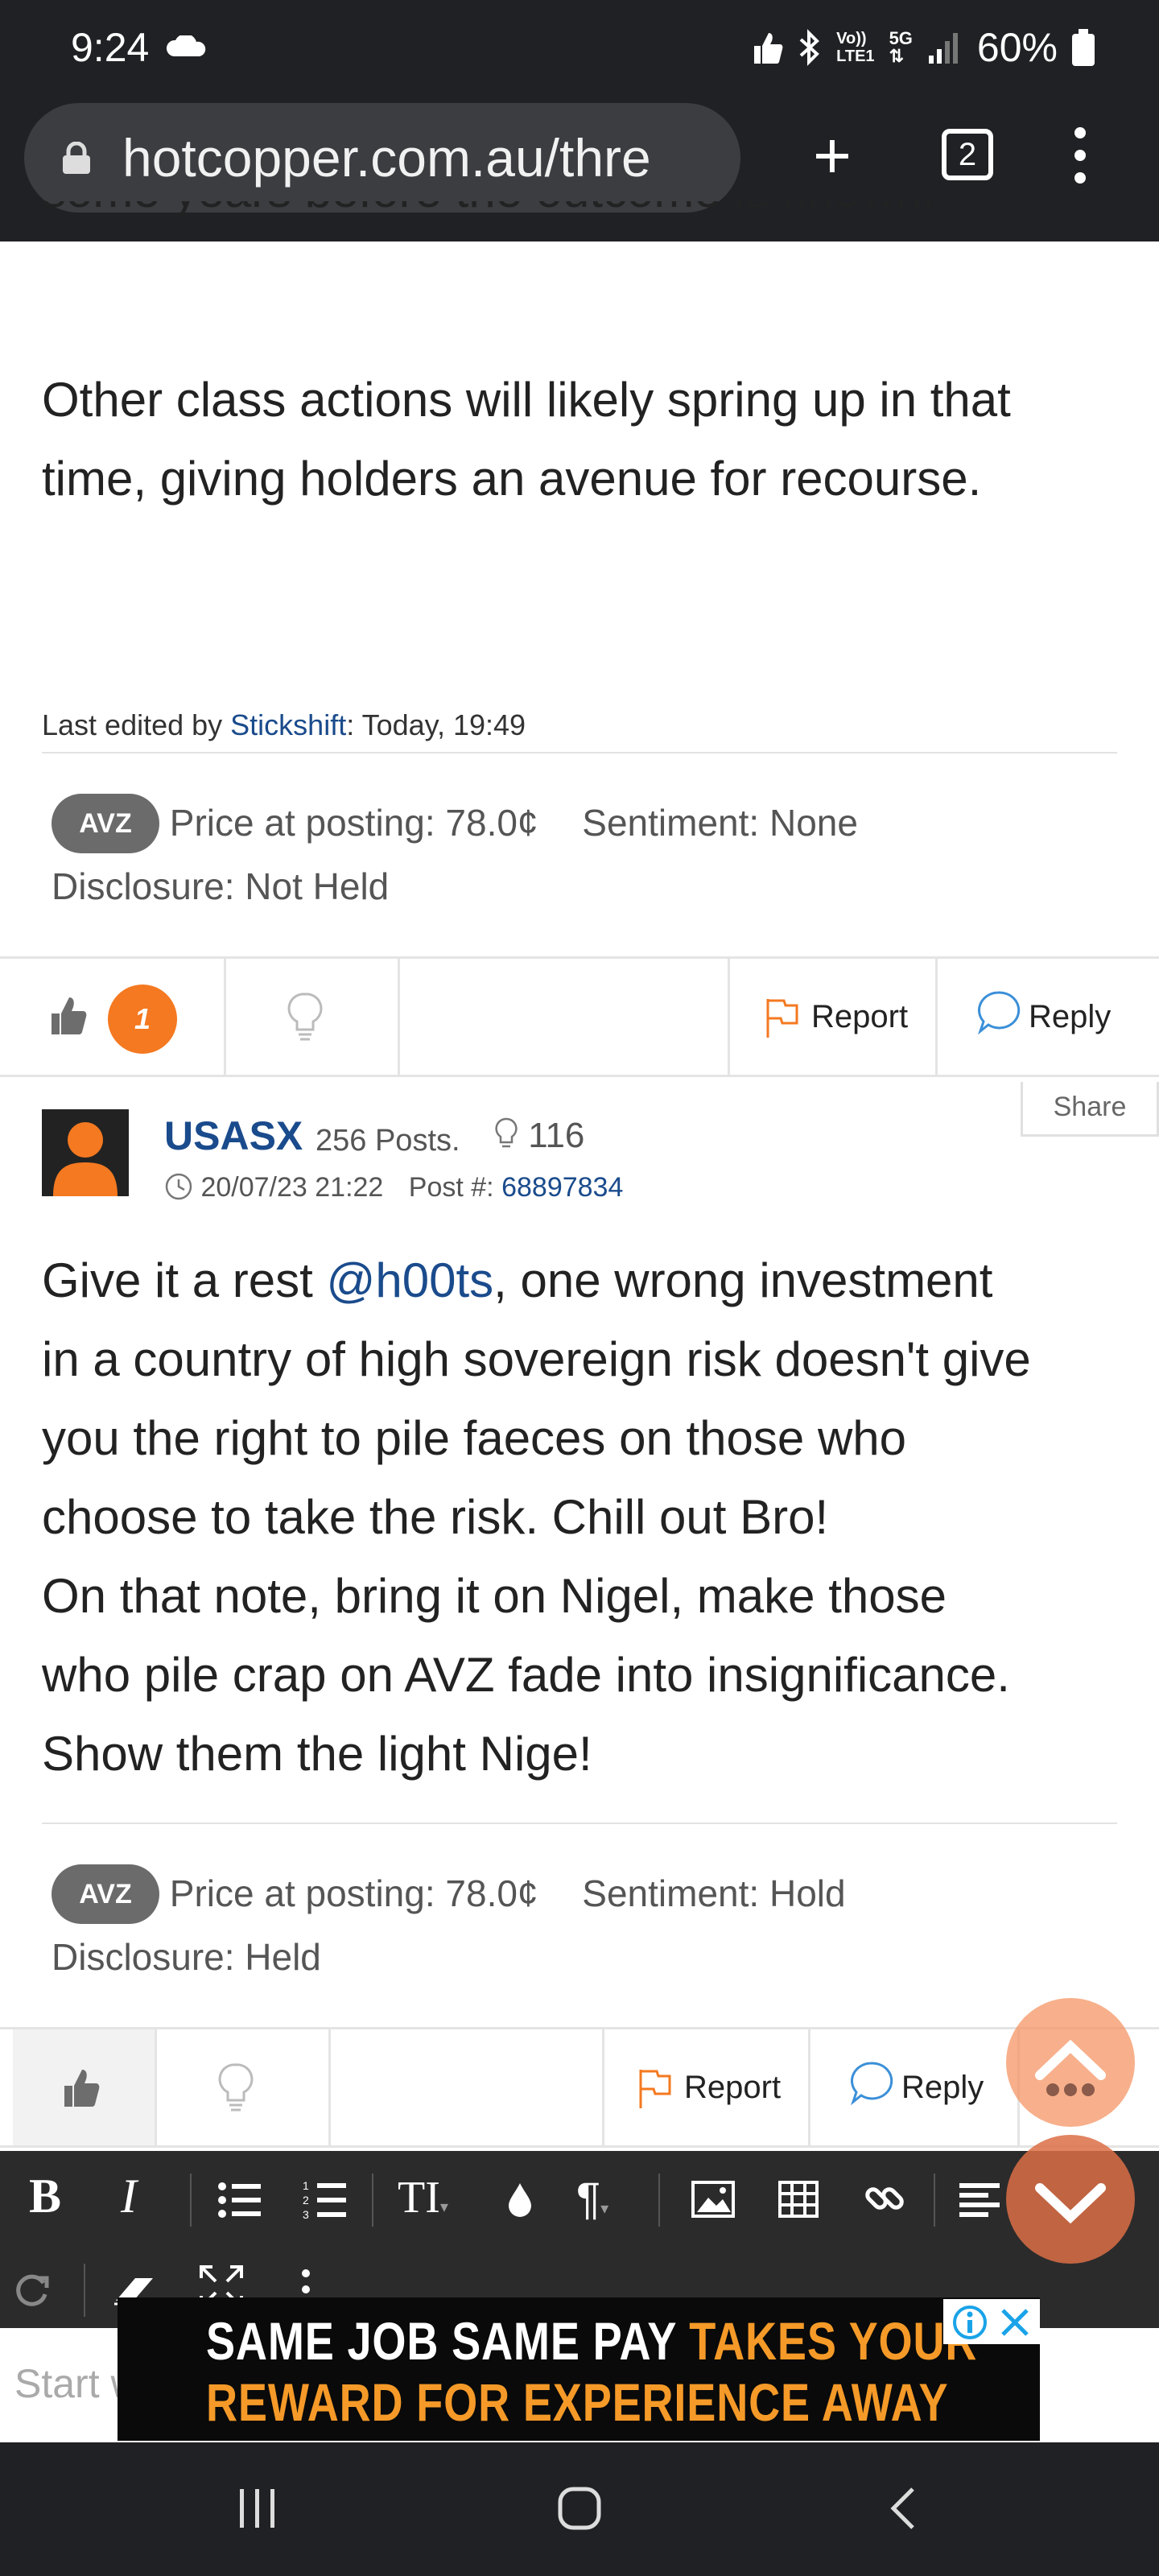  Describe the element at coordinates (562, 1187) in the screenshot. I see `post-number-link: 68897834` at that location.